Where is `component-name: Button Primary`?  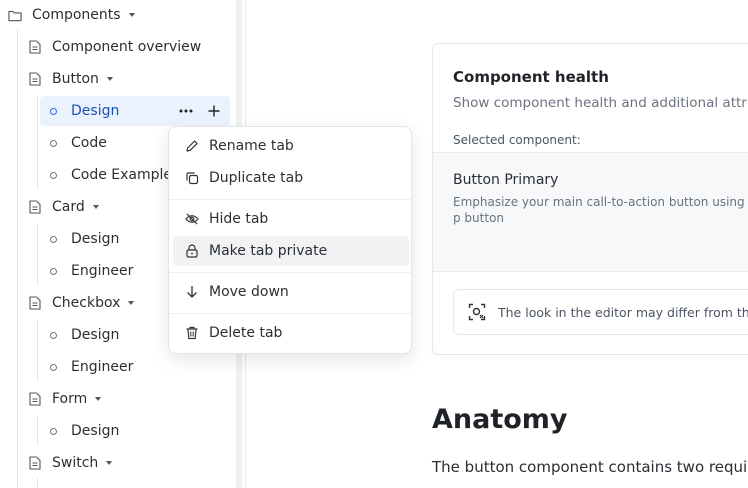
component-name: Button Primary is located at coordinates (506, 180).